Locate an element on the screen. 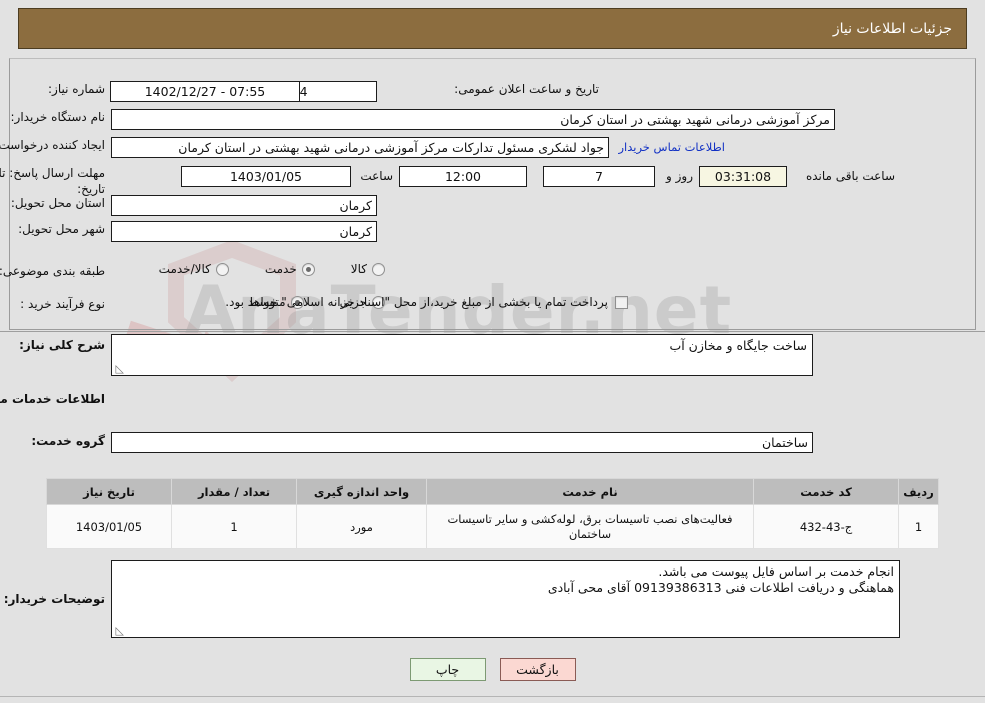 The width and height of the screenshot is (985, 703). radio-option-kala: کالا is located at coordinates (368, 269).